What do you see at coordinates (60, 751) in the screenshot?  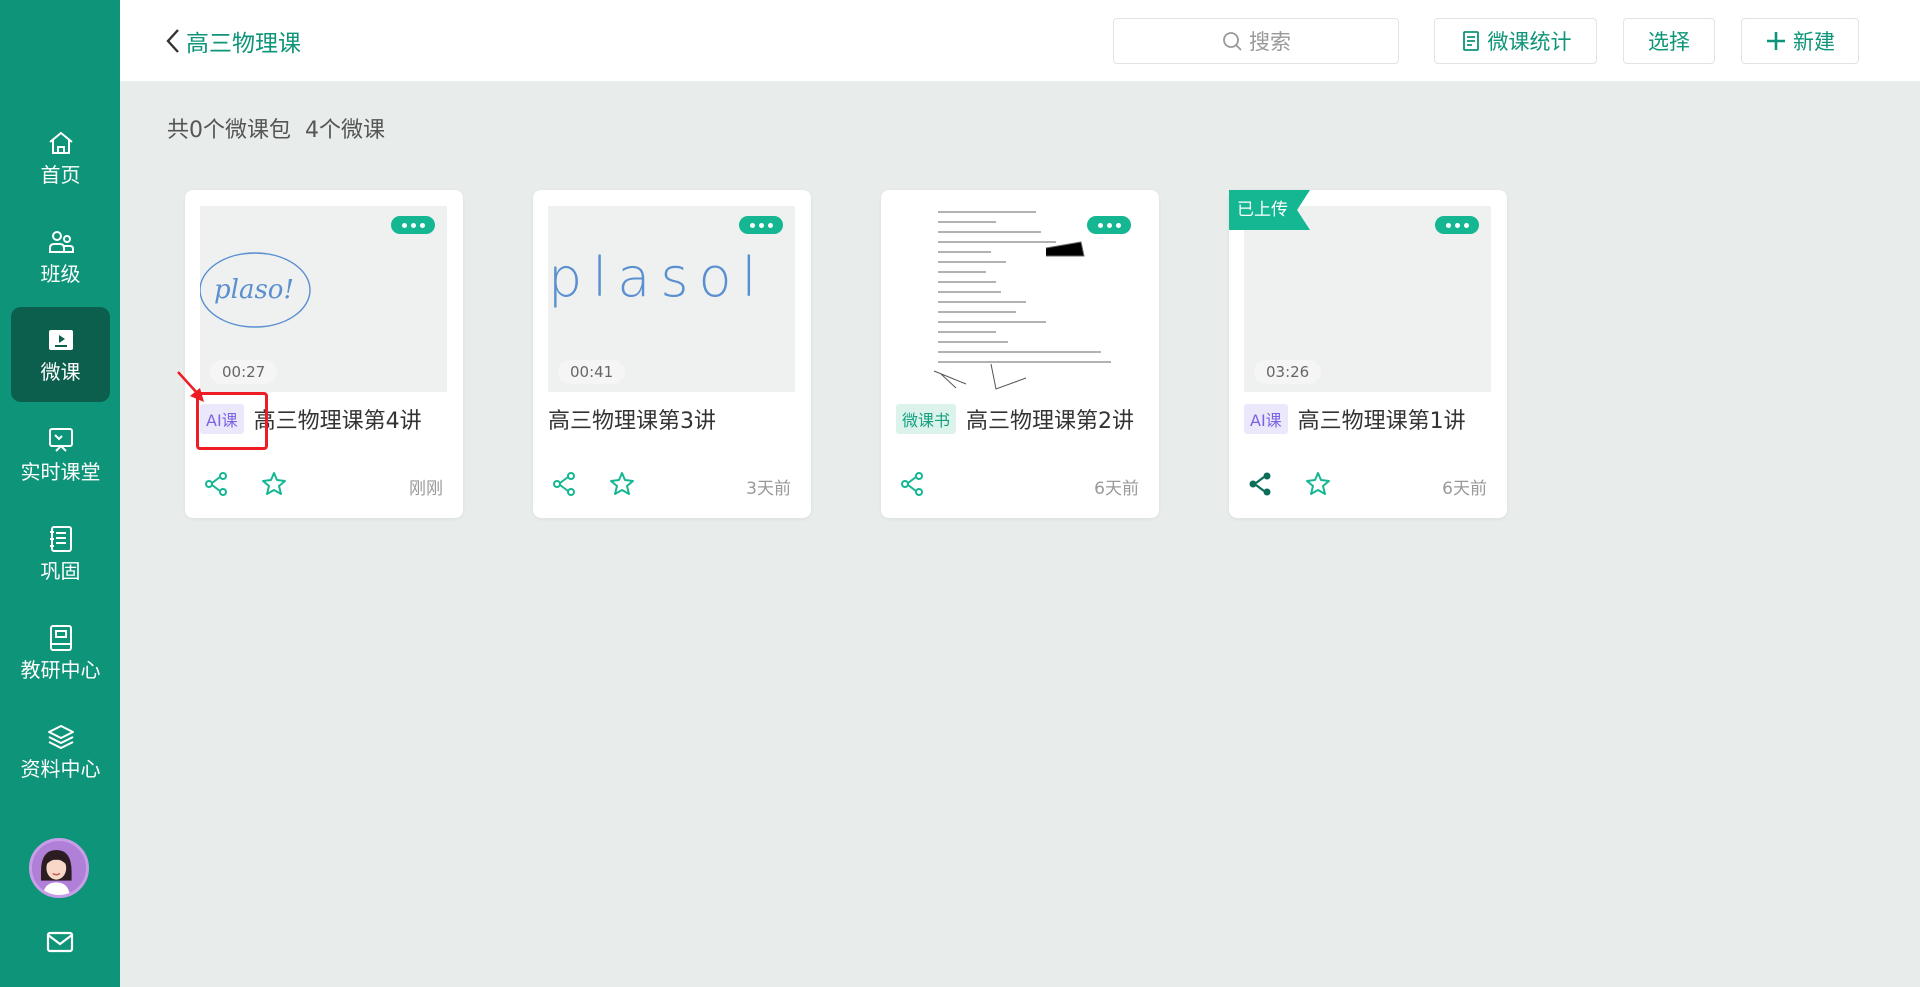 I see `nav-resource-center: 资料中心` at bounding box center [60, 751].